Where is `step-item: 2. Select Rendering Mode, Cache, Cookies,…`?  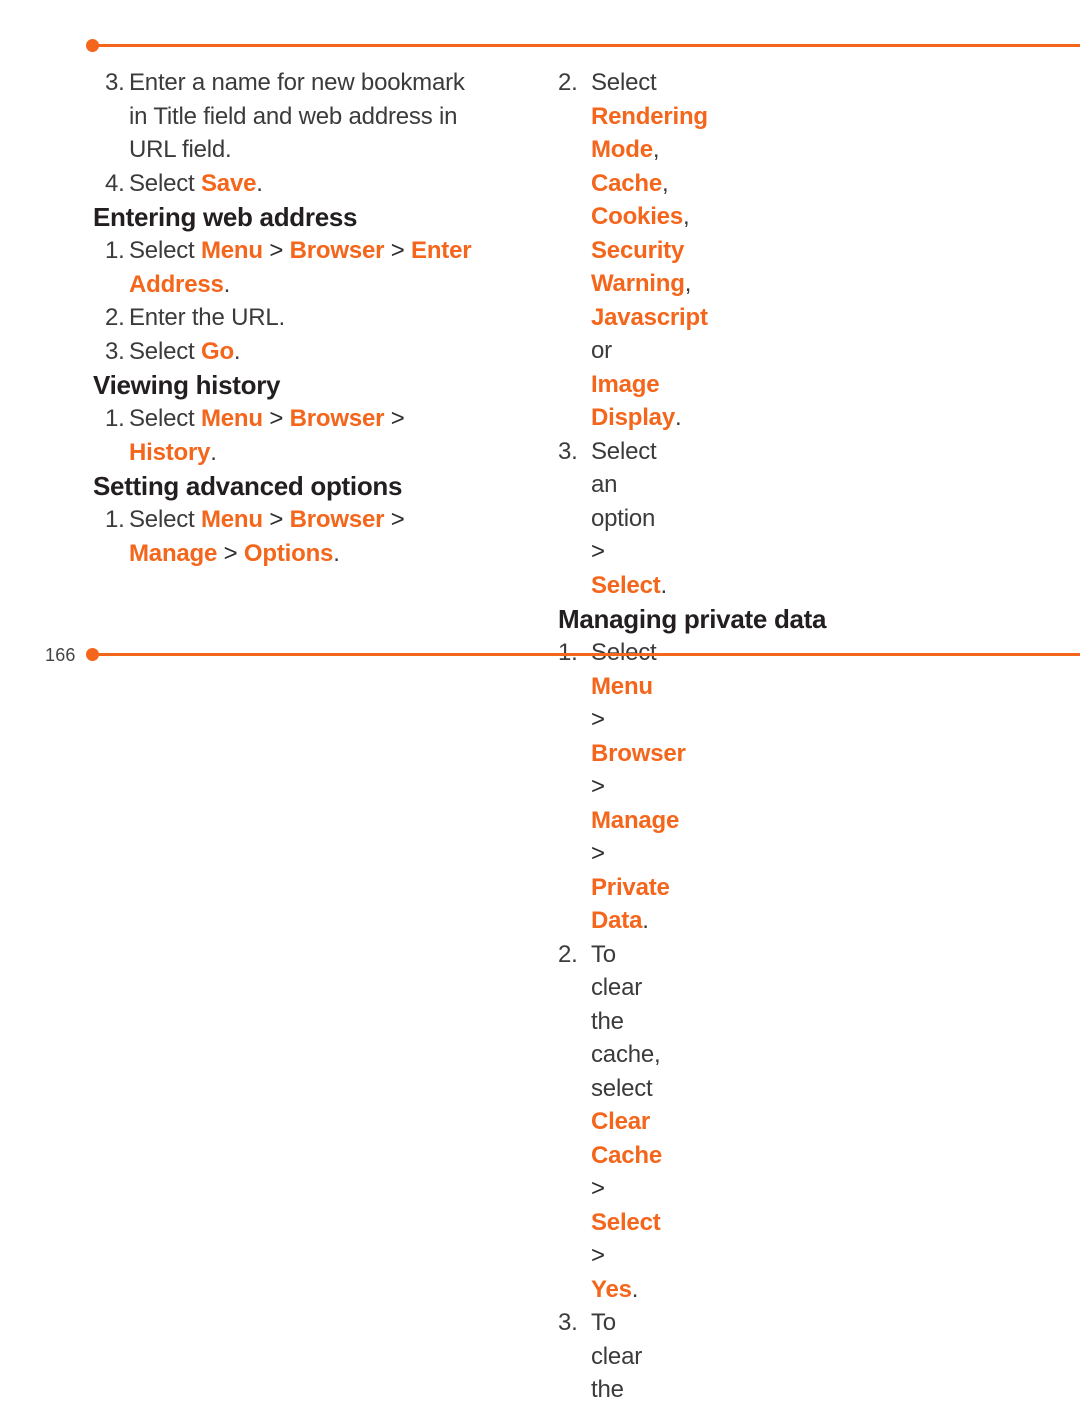 step-item: 2. Select Rendering Mode, Cache, Cookies,… is located at coordinates (633, 250).